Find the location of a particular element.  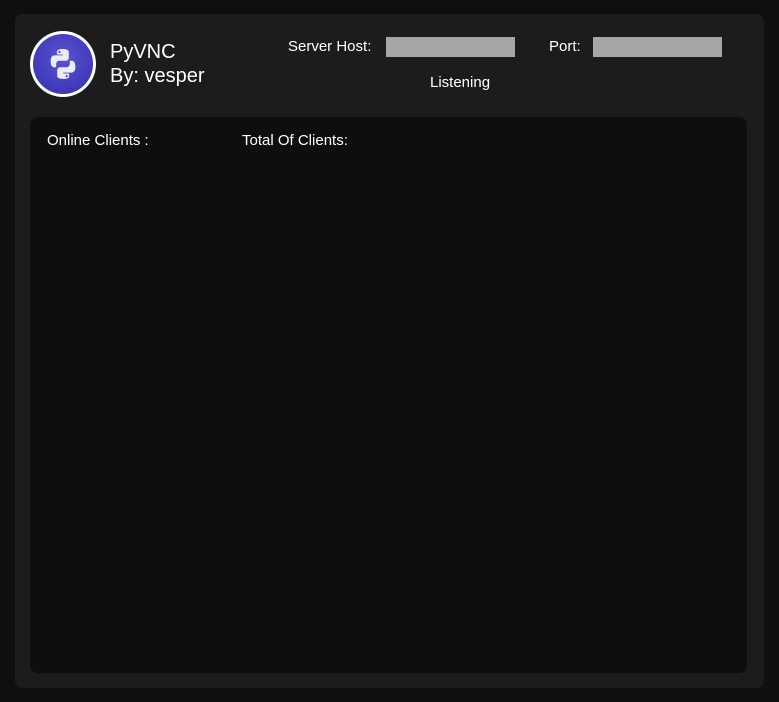

app-logo is located at coordinates (63, 64).